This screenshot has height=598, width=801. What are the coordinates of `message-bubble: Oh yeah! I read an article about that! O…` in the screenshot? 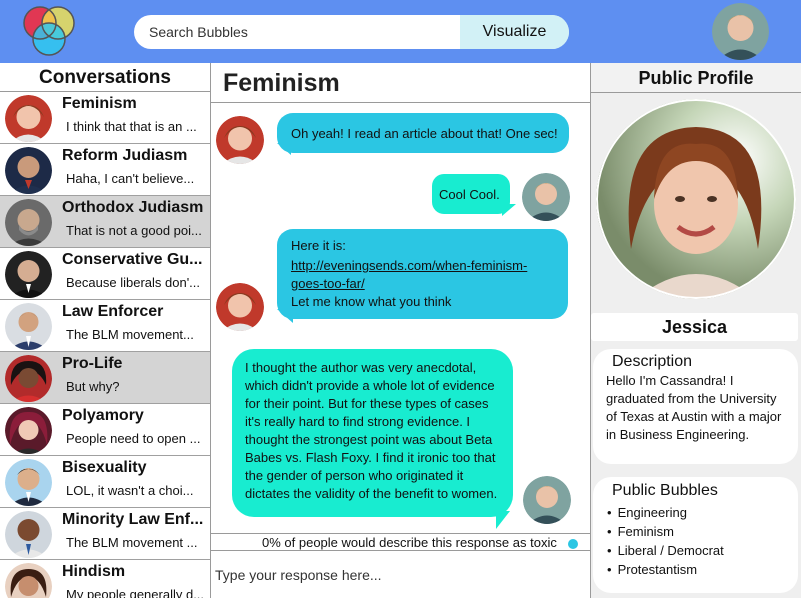 It's located at (423, 133).